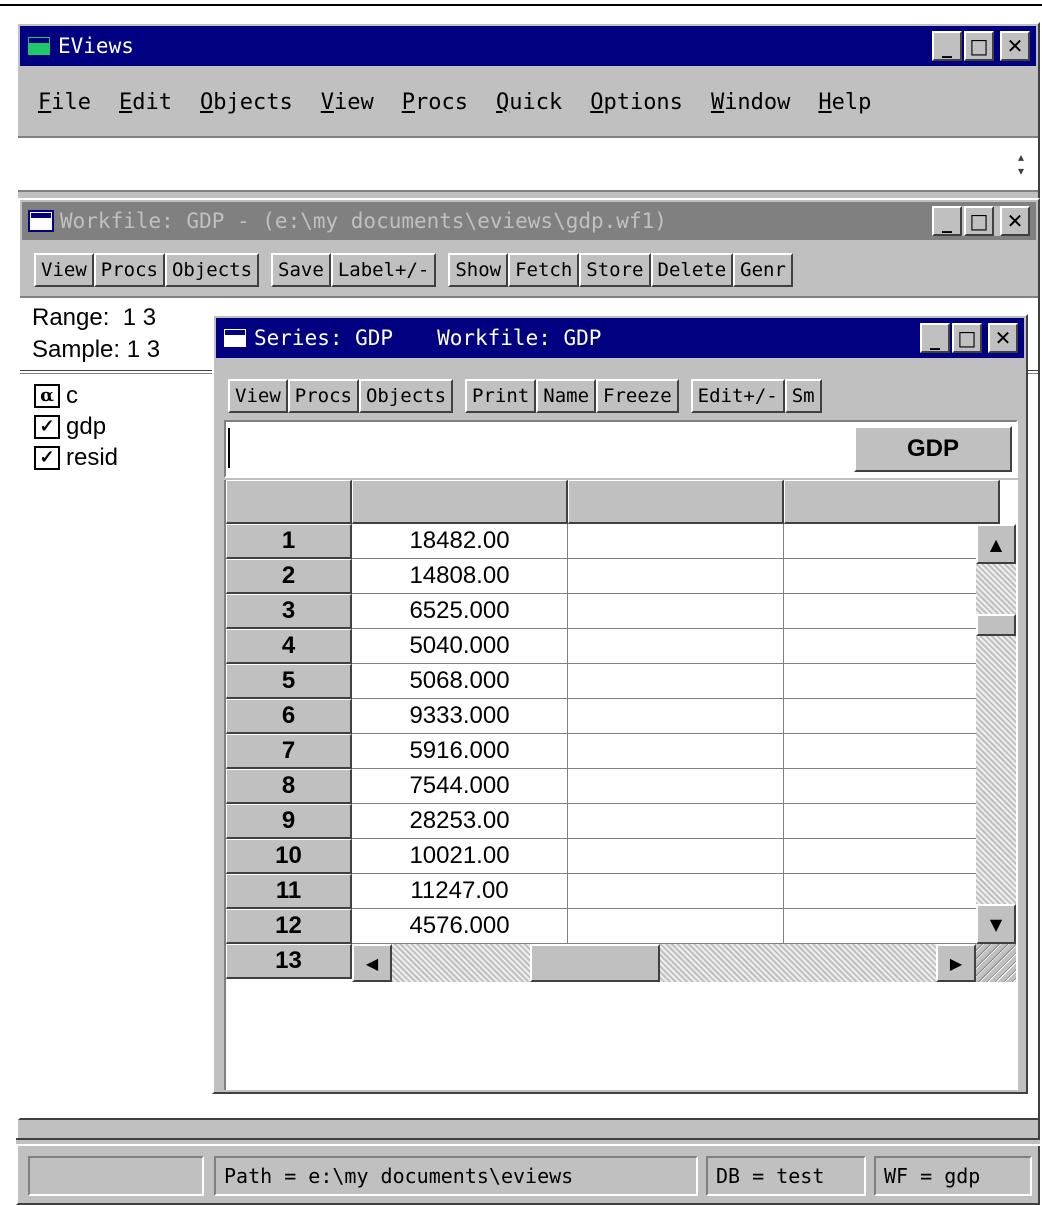 This screenshot has height=1205, width=1042. I want to click on series-value-cell: 28253.00, so click(460, 821).